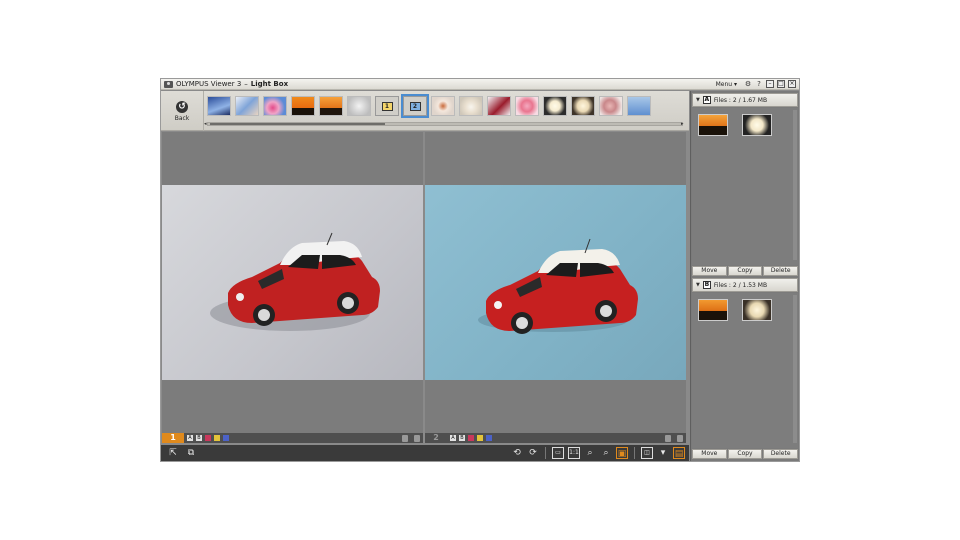  What do you see at coordinates (663, 453) in the screenshot?
I see `layout-dropdown-icon: ▾` at bounding box center [663, 453].